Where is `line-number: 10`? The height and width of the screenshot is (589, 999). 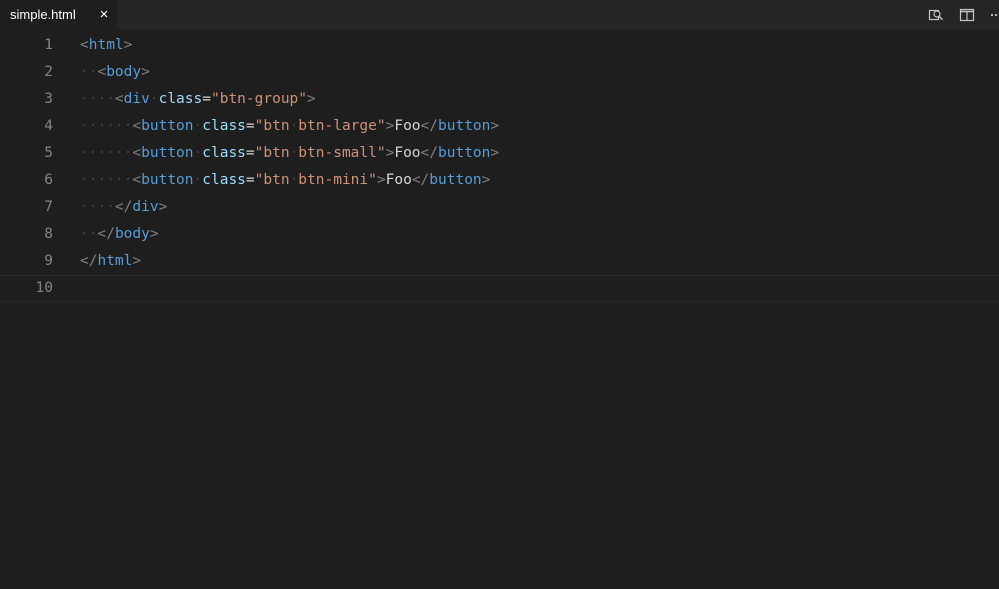
line-number: 10 is located at coordinates (44, 288).